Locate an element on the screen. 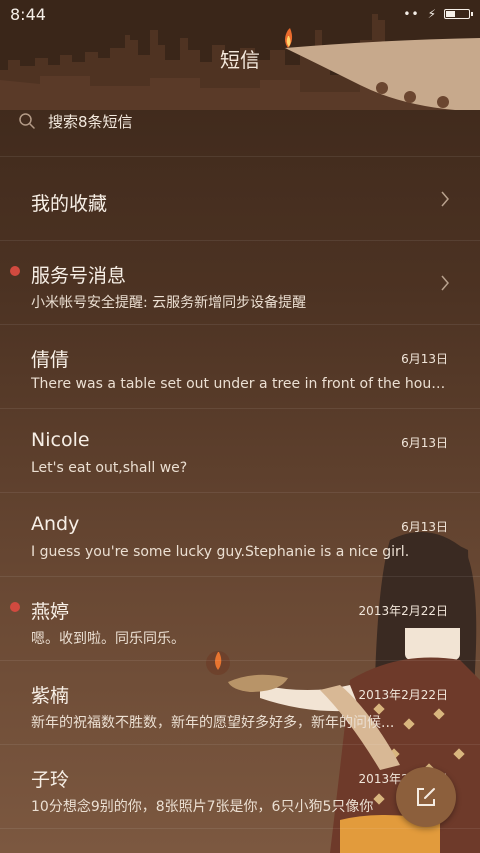  conversation-row: 紫楠新年的祝福数不胜数，新年的愿望好多好多，新年的问候... 2013年2月22日 is located at coordinates (240, 703).